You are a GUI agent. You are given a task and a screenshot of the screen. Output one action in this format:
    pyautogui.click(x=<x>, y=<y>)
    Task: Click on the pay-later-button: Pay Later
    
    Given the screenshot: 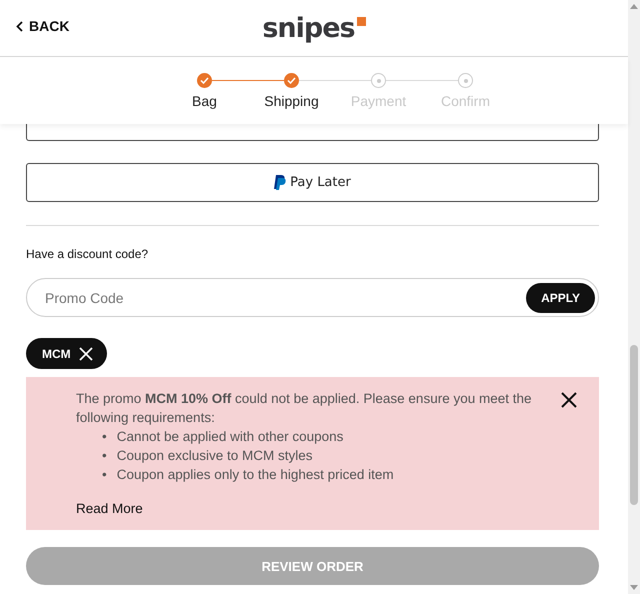 What is the action you would take?
    pyautogui.click(x=312, y=182)
    